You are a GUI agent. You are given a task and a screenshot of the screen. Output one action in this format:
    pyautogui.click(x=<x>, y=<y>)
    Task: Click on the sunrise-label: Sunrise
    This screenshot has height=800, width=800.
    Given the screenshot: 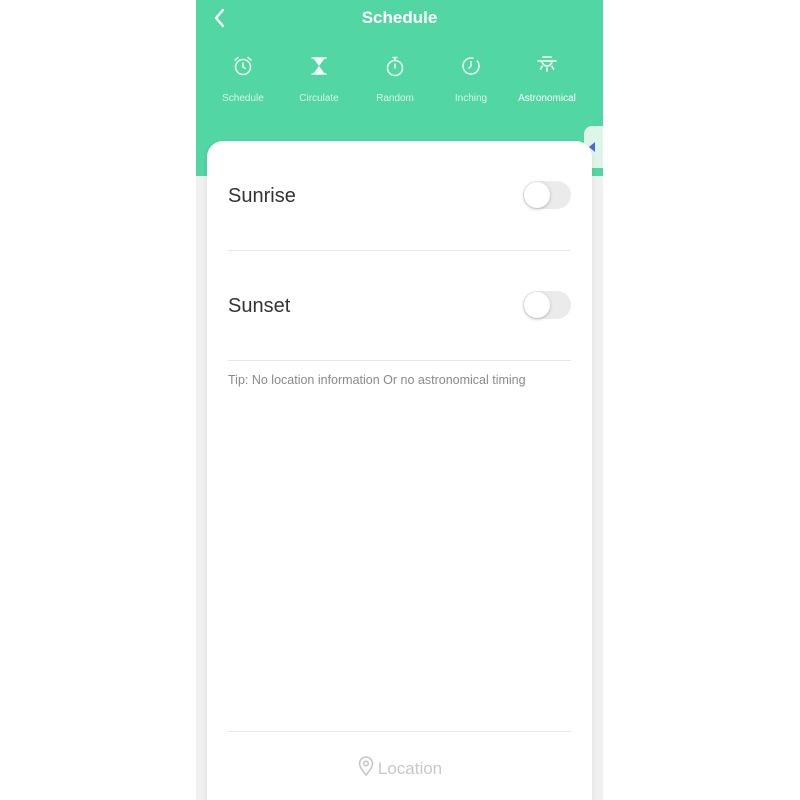 What is the action you would take?
    pyautogui.click(x=262, y=196)
    